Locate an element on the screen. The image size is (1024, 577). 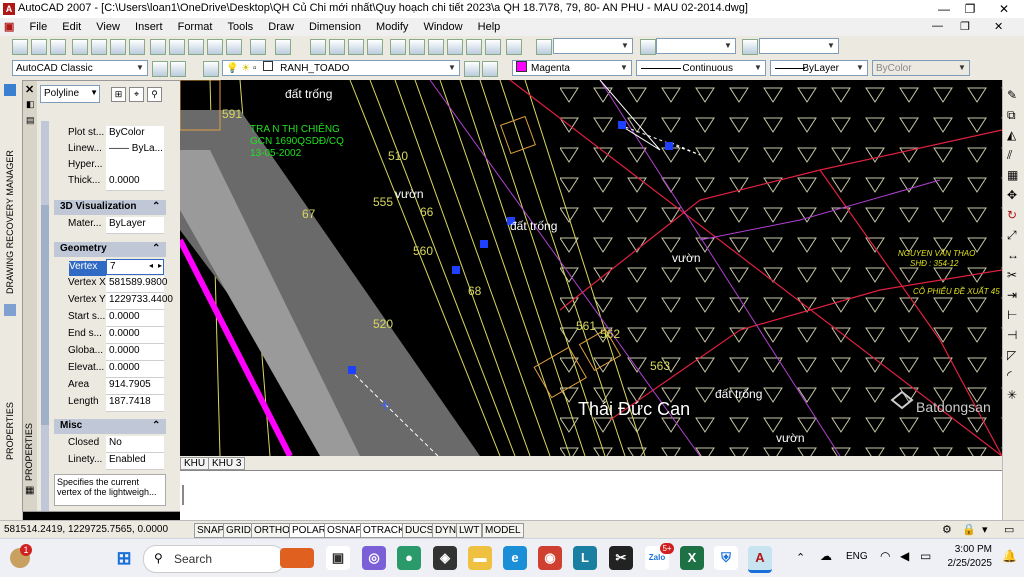
windows-start-icon: ⊞ is located at coordinates (124, 558).